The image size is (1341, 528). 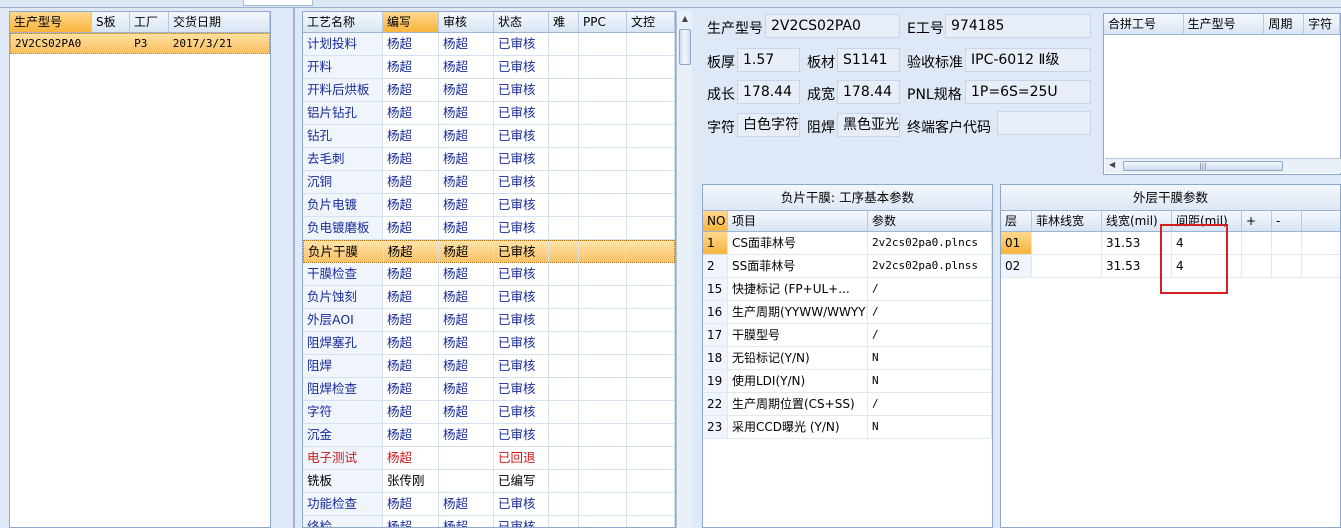 I want to click on col-header-param: 参数, so click(x=930, y=221).